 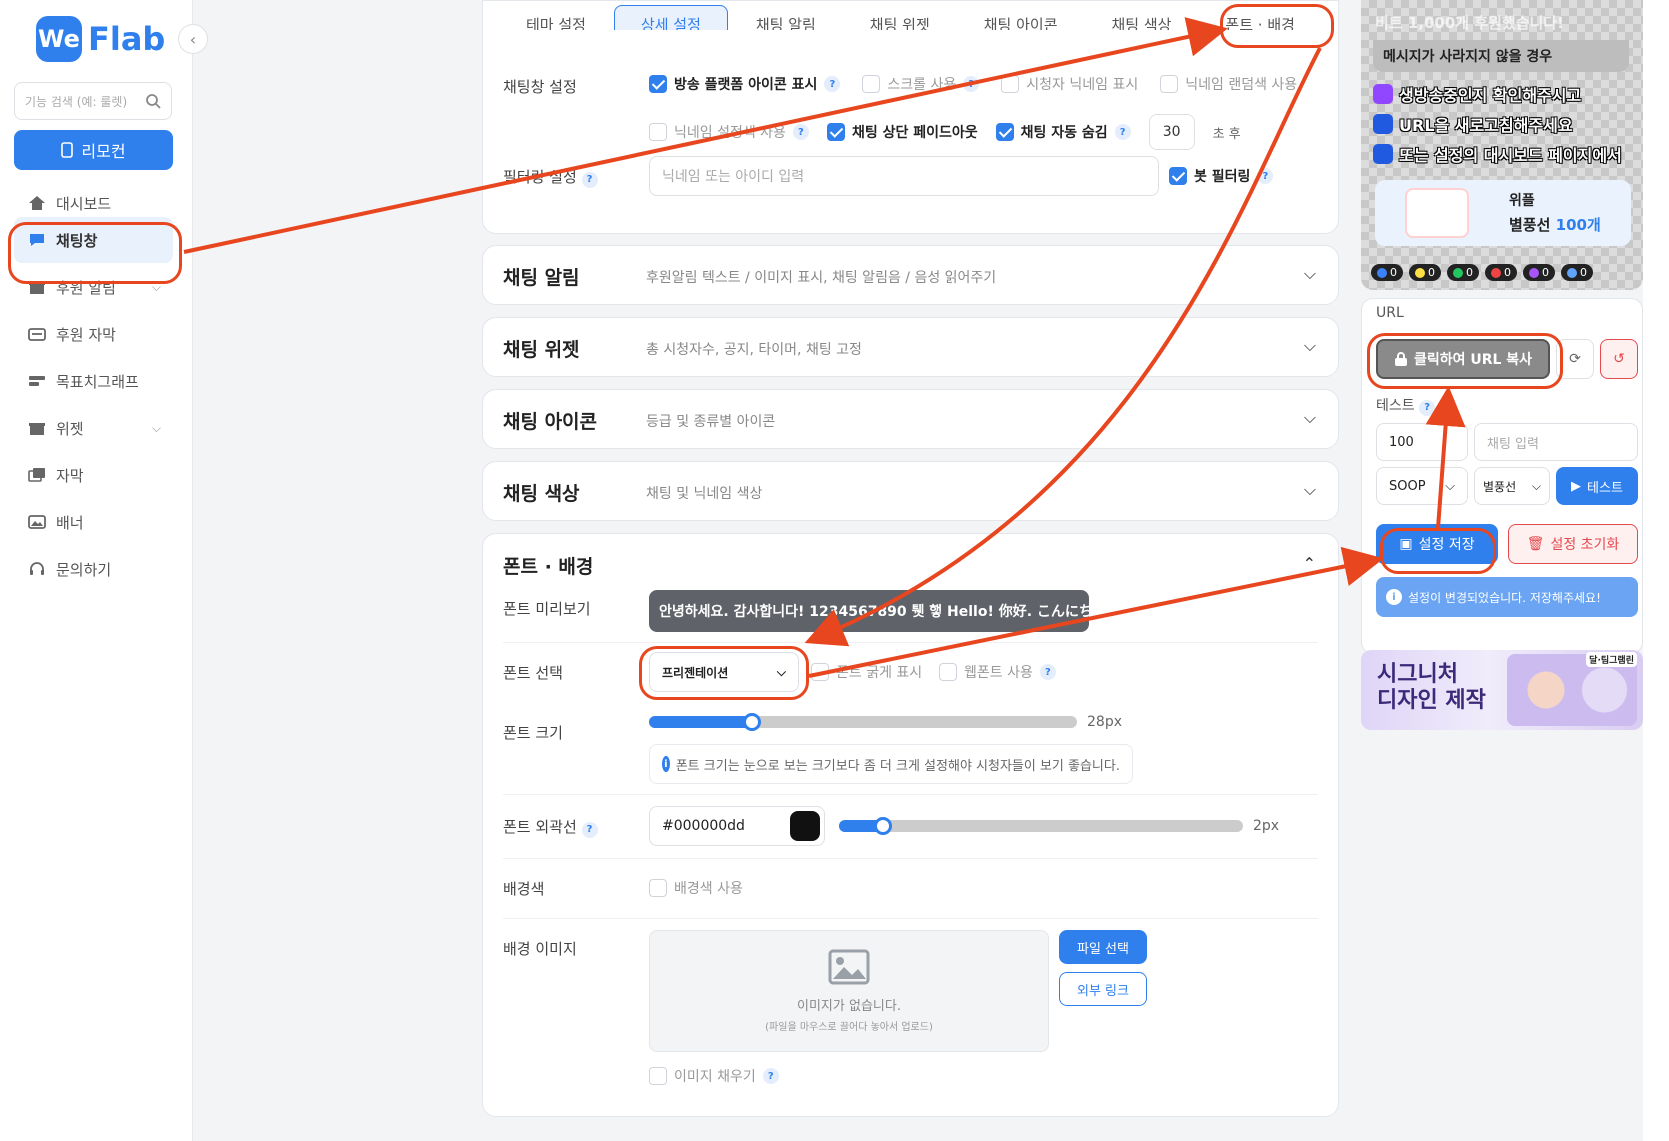 I want to click on no-image-text: 이미지가 없습니다., so click(x=849, y=1006).